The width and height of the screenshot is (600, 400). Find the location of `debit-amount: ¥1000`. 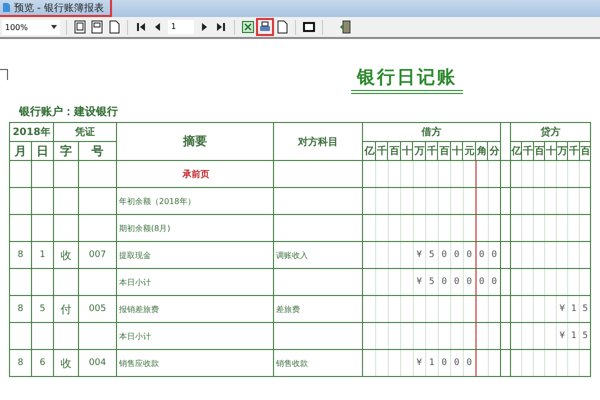

debit-amount: ¥1000 is located at coordinates (447, 363).